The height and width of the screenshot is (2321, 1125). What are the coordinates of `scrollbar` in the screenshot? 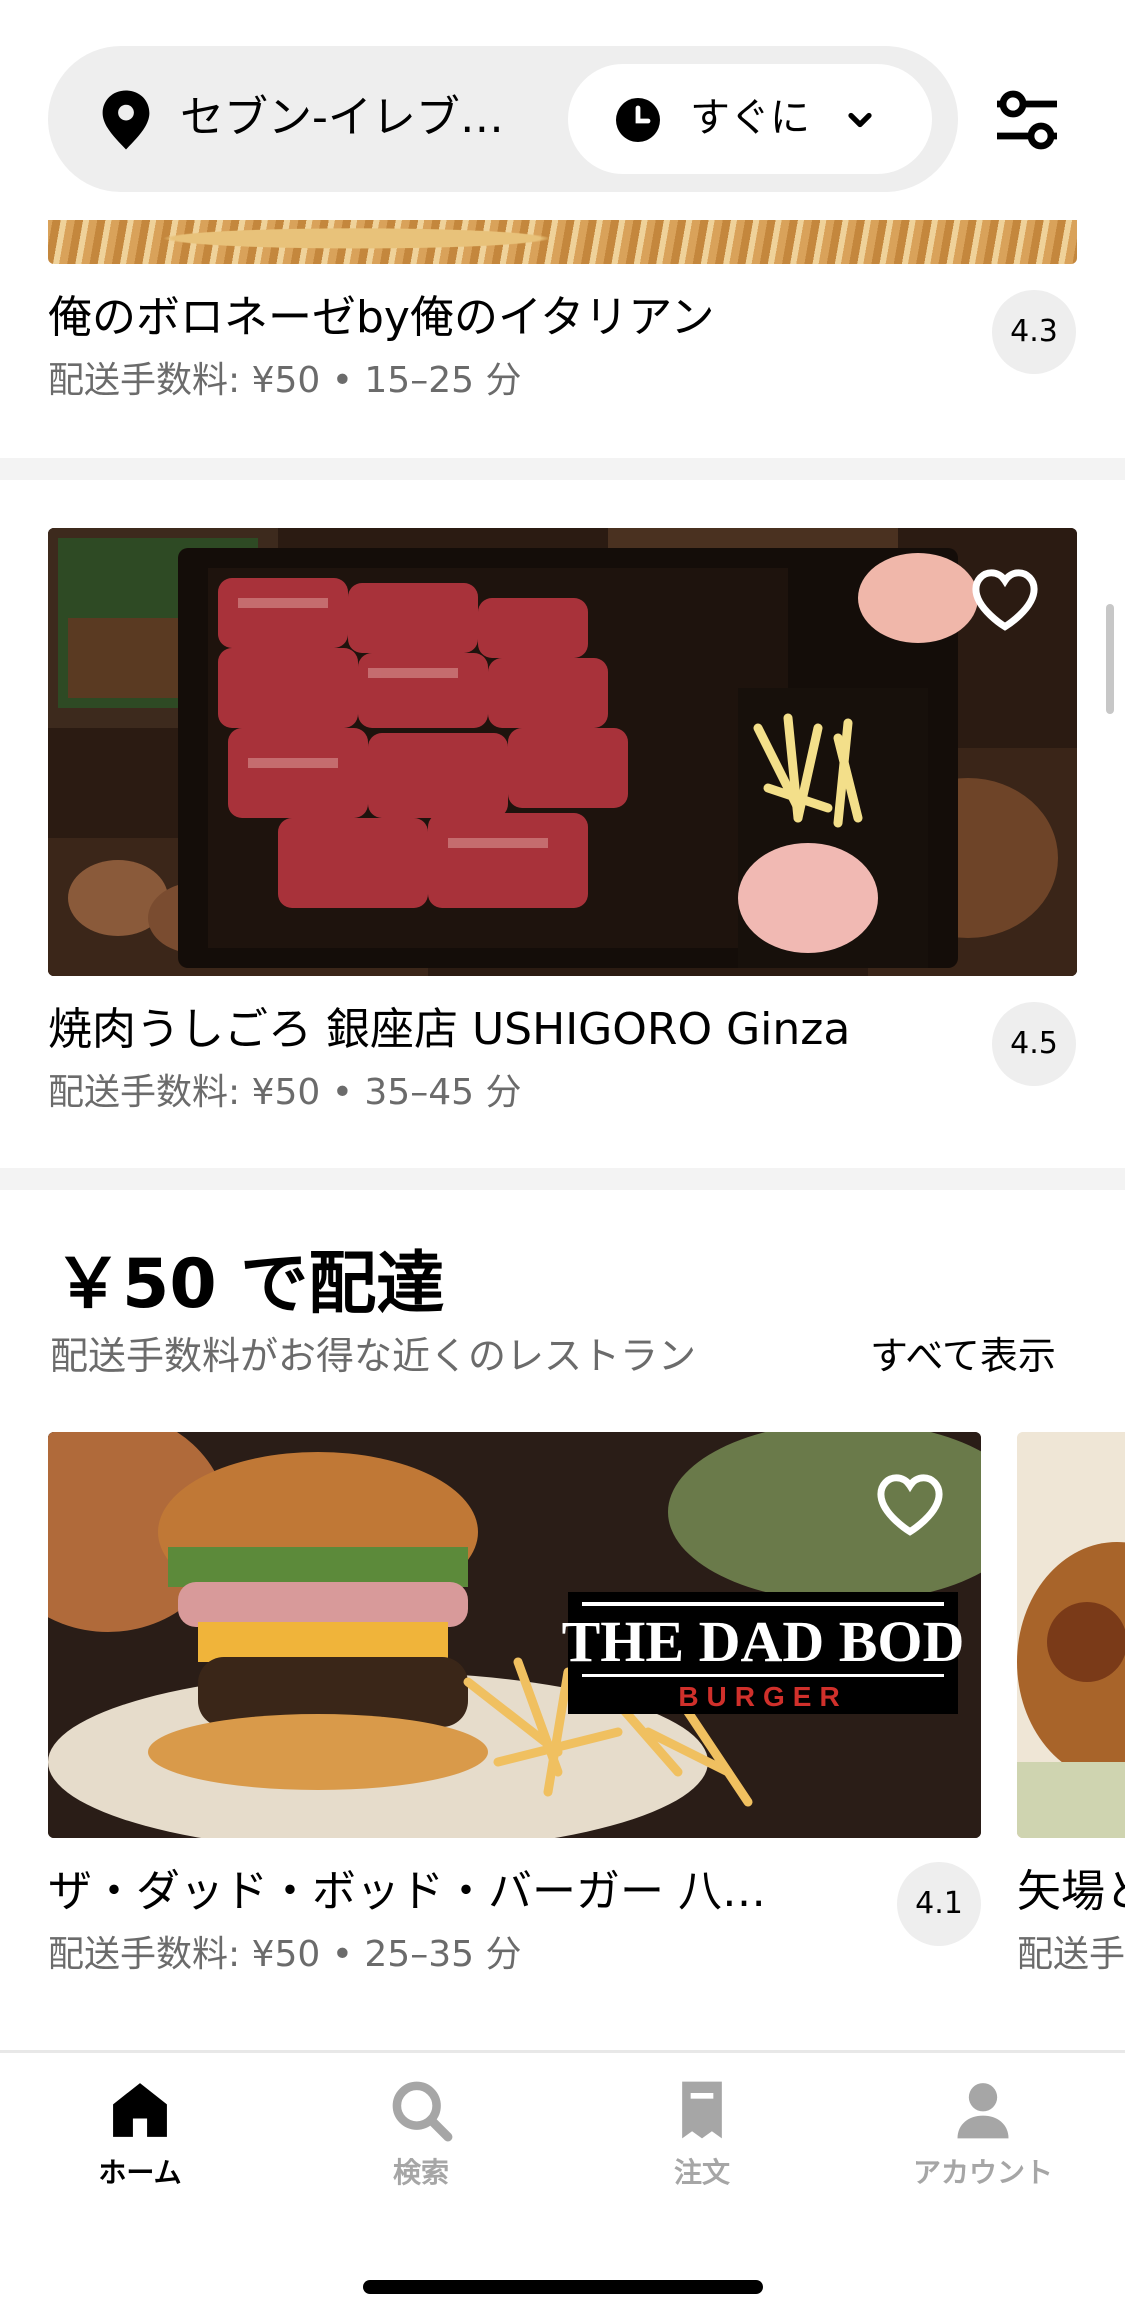 It's located at (1110, 659).